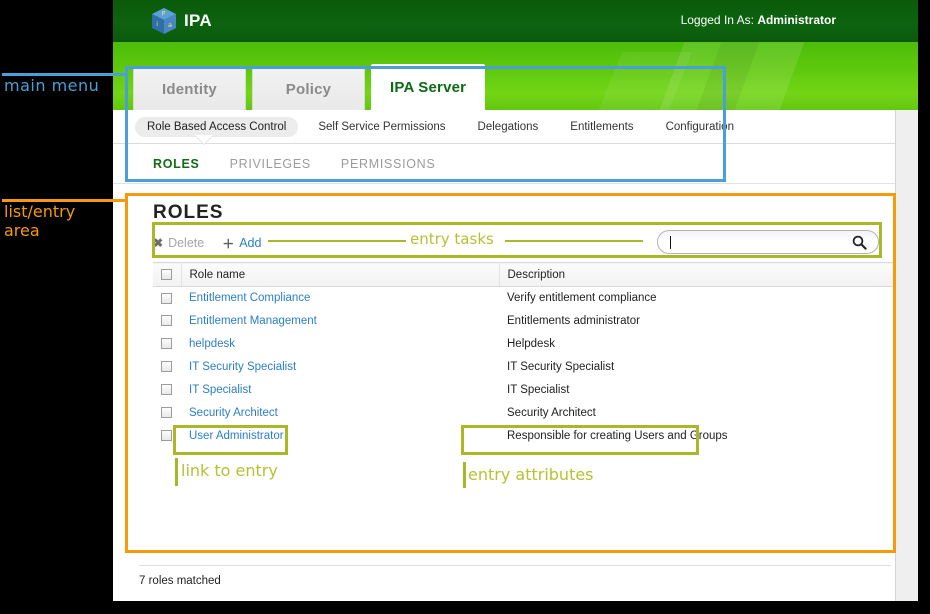  What do you see at coordinates (551, 413) in the screenshot?
I see `role-description-cell: Security Architect` at bounding box center [551, 413].